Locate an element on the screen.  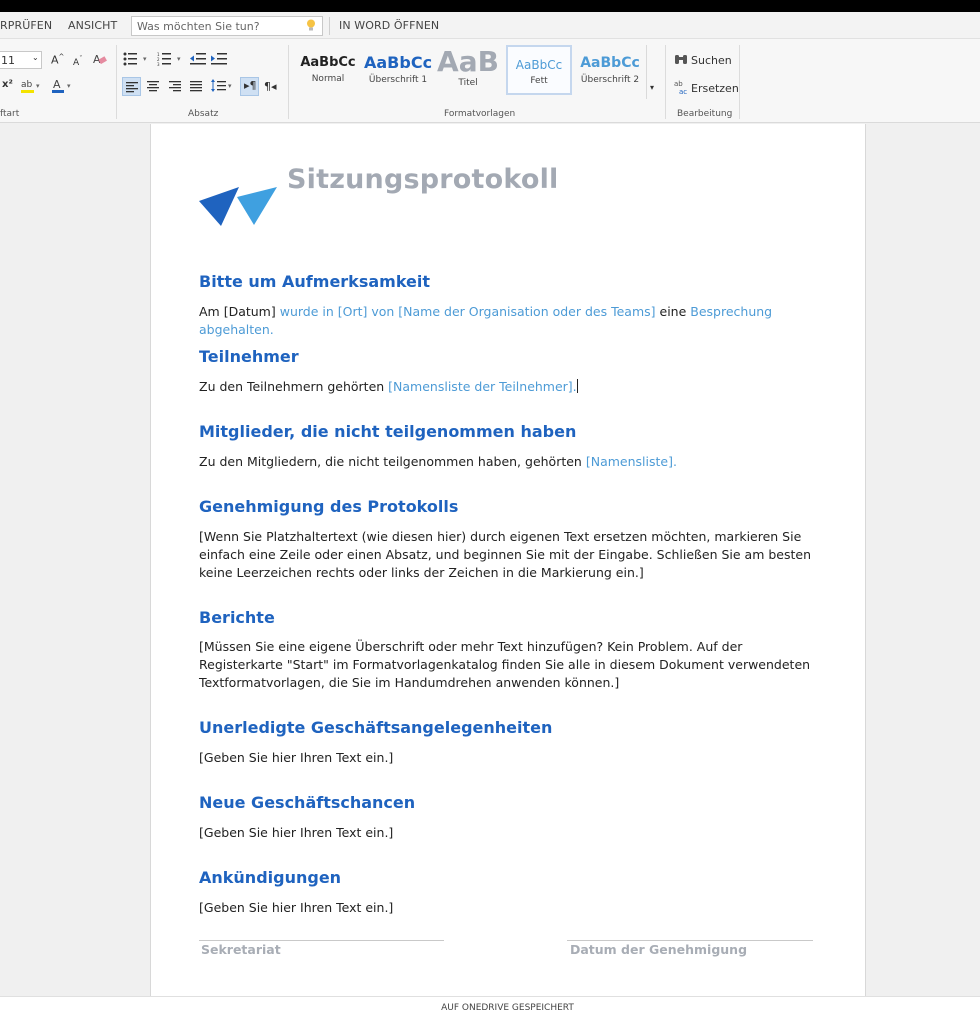
rtl-icon: ¶◂ is located at coordinates (270, 86).